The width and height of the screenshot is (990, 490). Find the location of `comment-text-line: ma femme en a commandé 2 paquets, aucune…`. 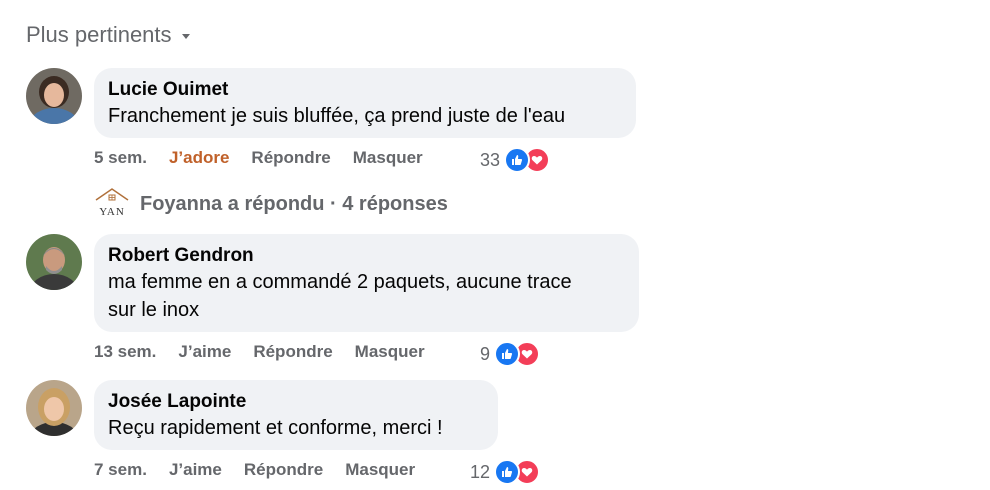

comment-text-line: ma femme en a commandé 2 paquets, aucune… is located at coordinates (340, 282).